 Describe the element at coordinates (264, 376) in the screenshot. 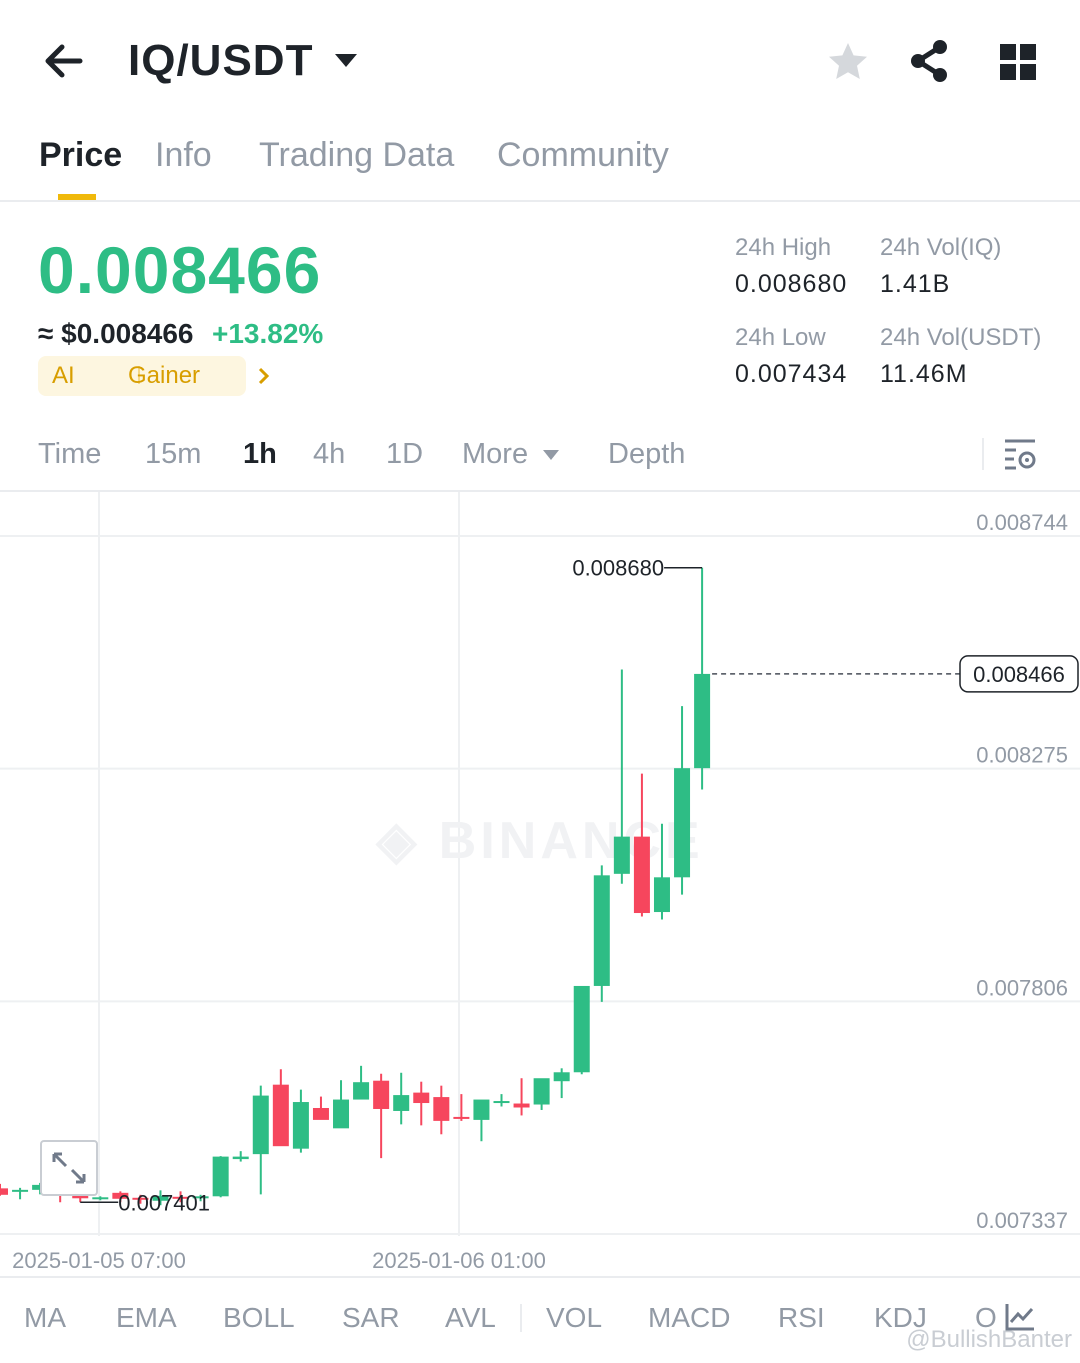

I see `chevron-right-icon` at that location.